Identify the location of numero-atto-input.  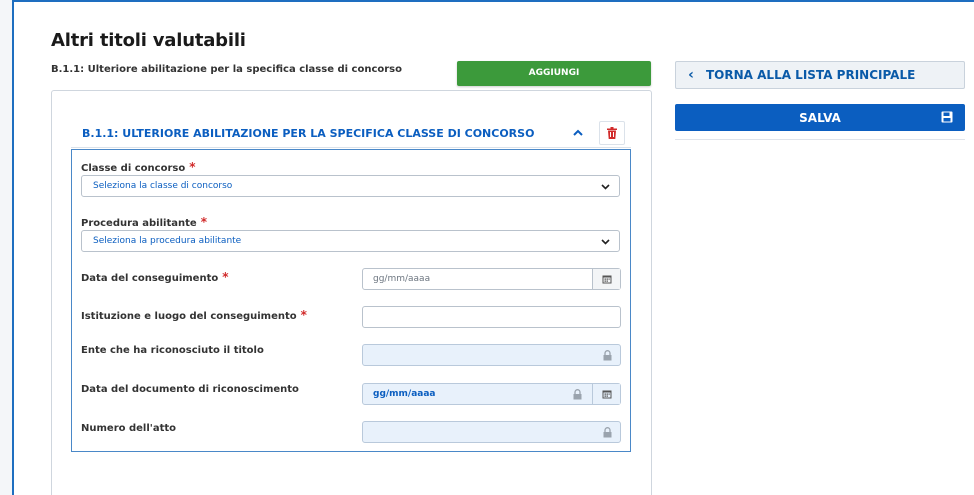
(491, 432).